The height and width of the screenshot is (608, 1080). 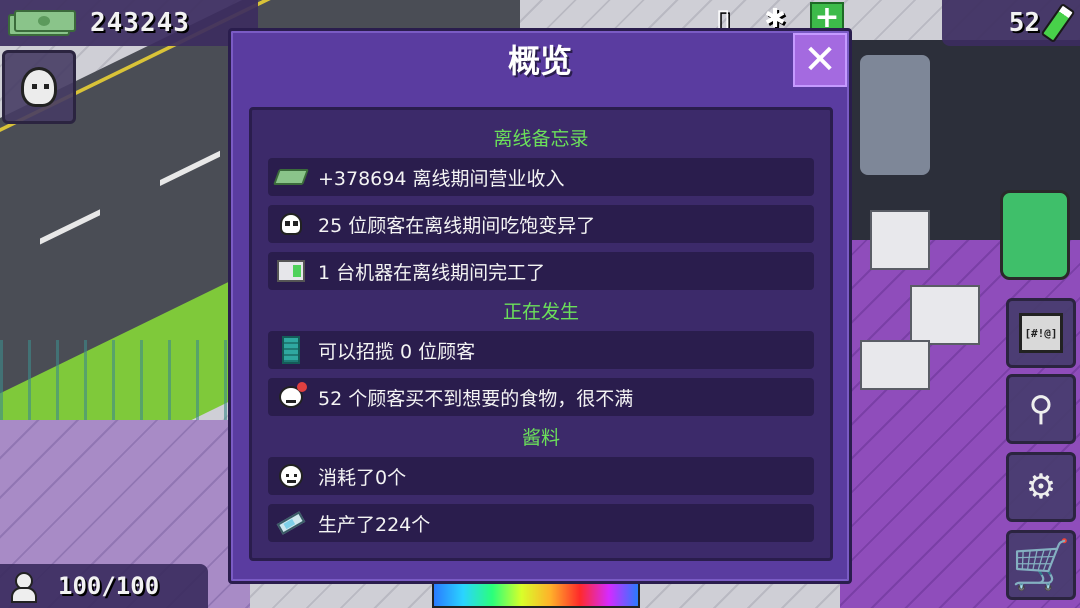 What do you see at coordinates (291, 350) in the screenshot?
I see `building-icon` at bounding box center [291, 350].